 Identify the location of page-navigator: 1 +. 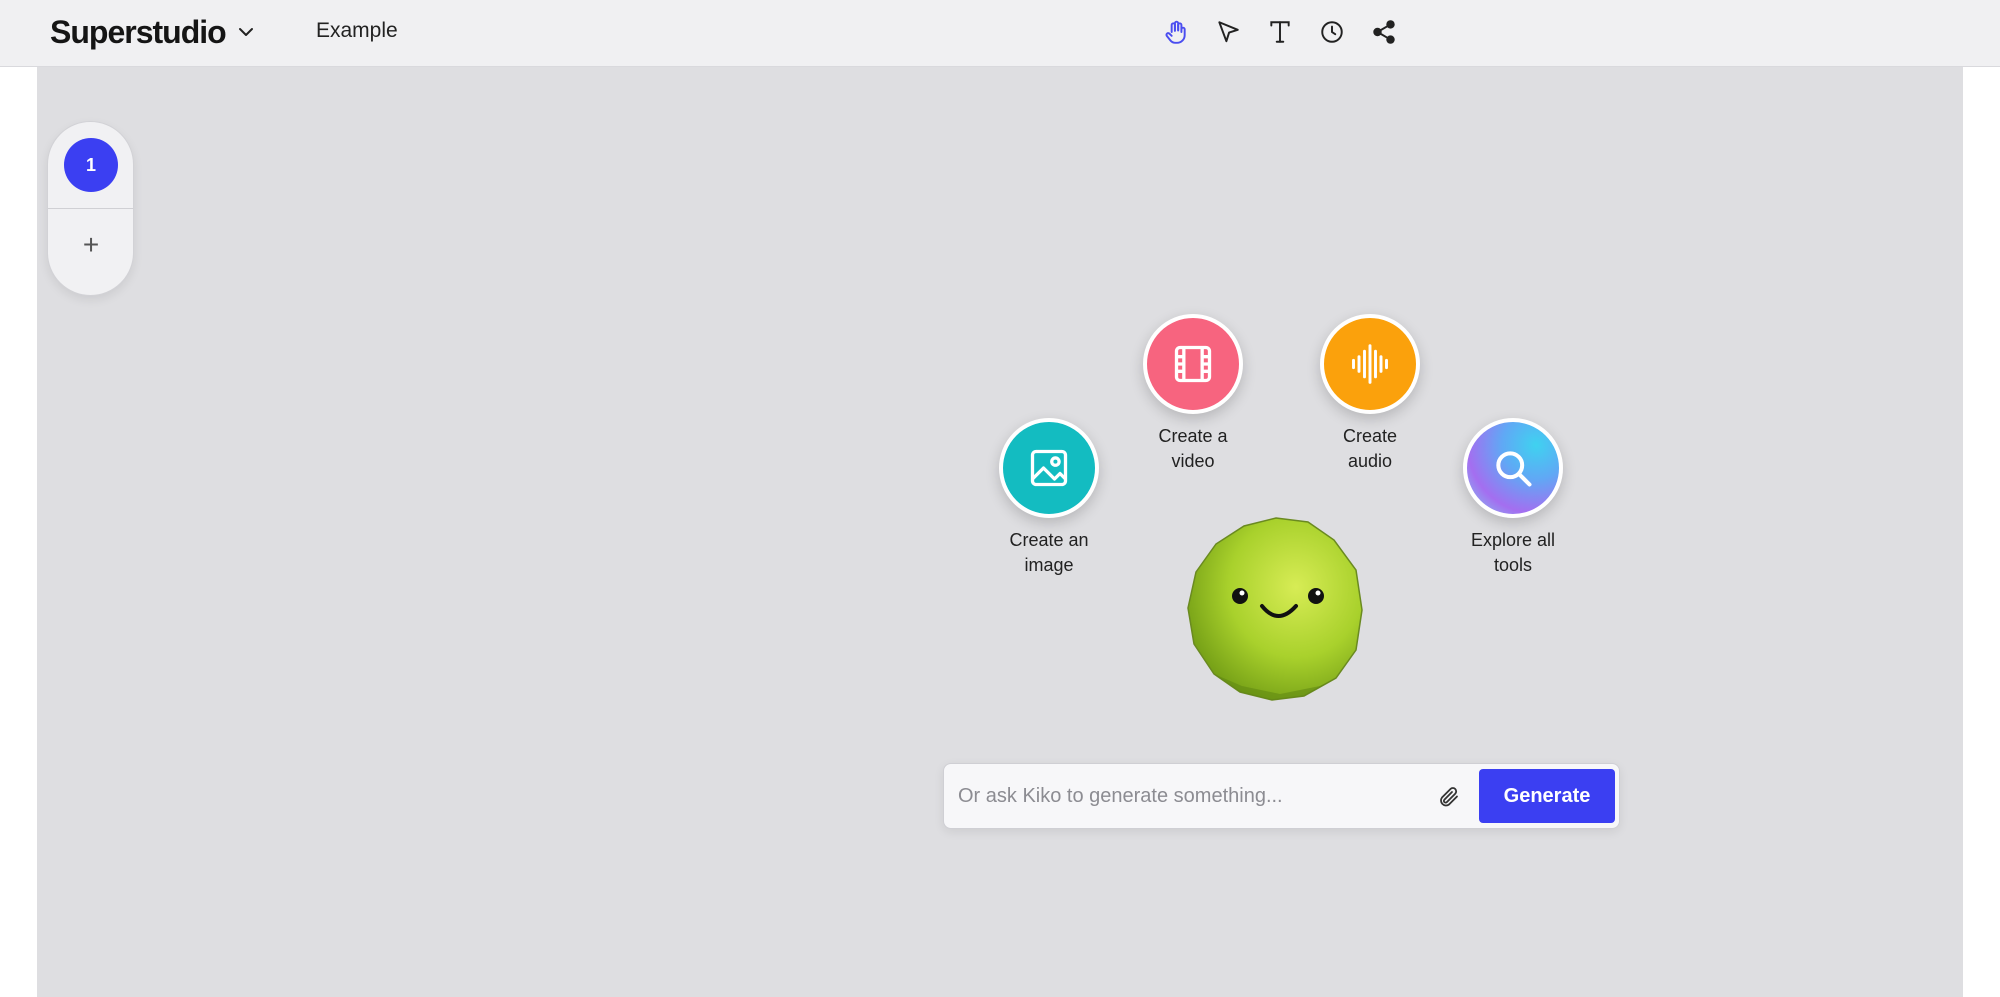
(90, 208).